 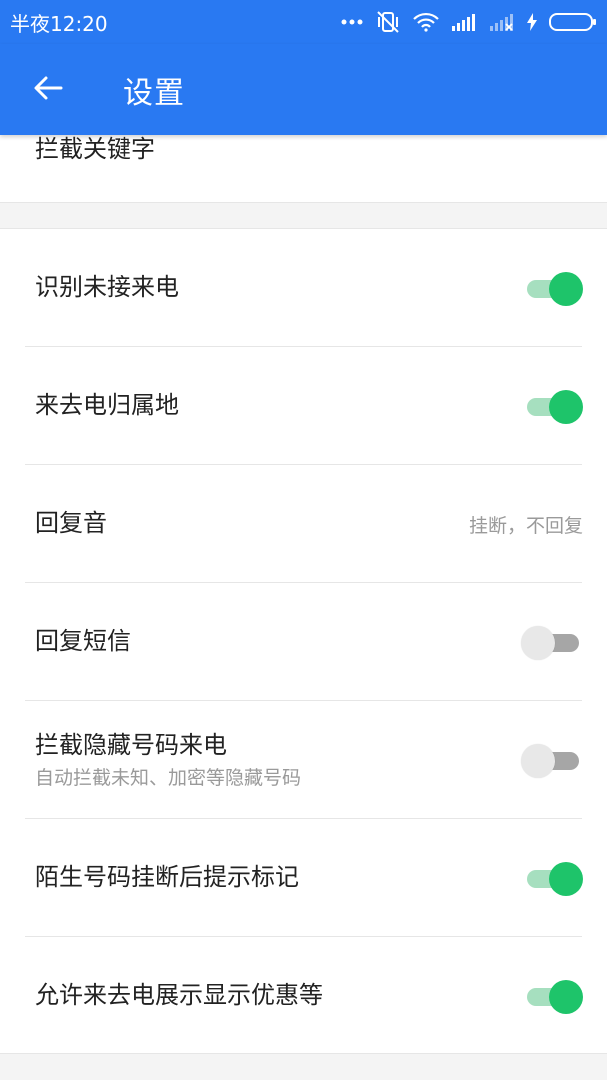 I want to click on status-icons, so click(x=469, y=22).